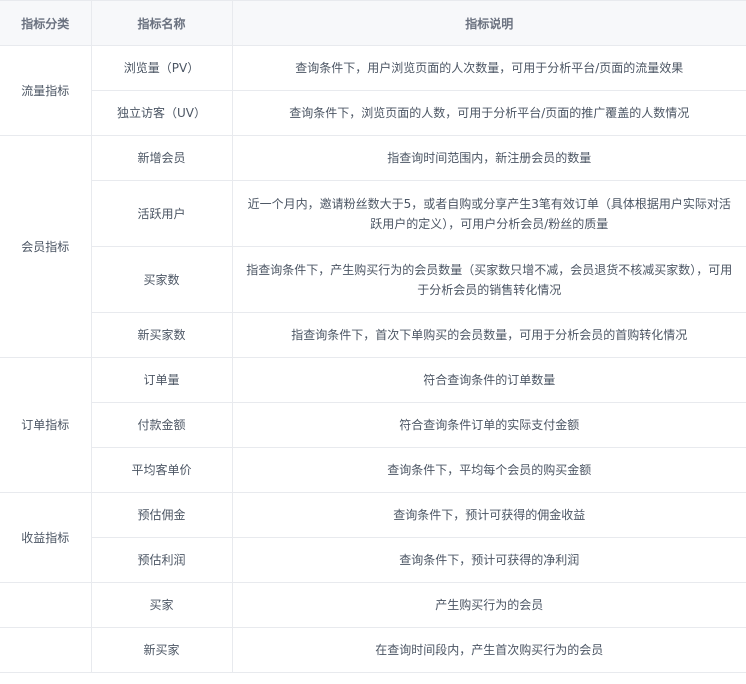 This screenshot has width=746, height=684. I want to click on category-cell-member: 会员指标, so click(45, 246).